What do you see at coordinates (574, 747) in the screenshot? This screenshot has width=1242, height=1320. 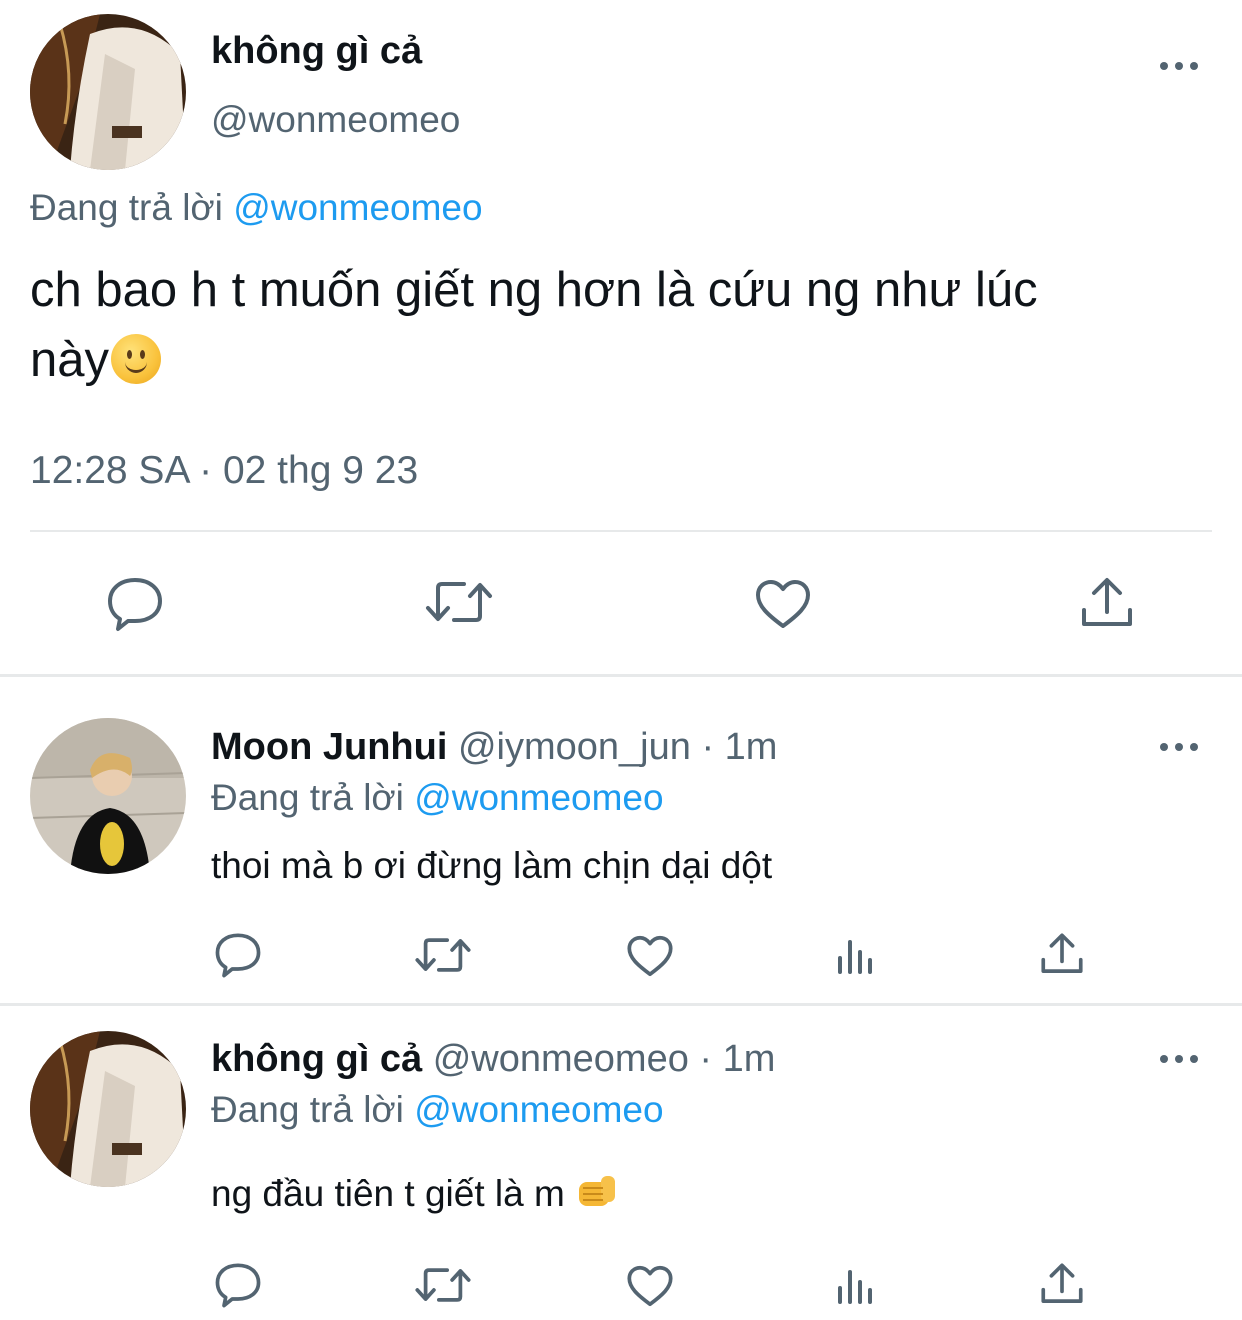 I see `reply-handle: @iymoon_jun` at bounding box center [574, 747].